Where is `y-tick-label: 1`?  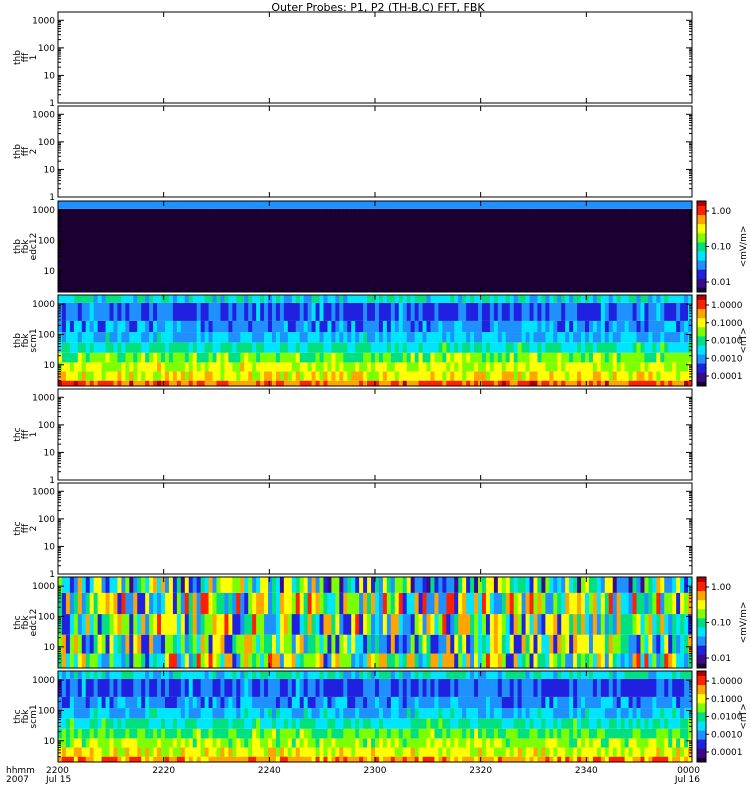 y-tick-label: 1 is located at coordinates (52, 575).